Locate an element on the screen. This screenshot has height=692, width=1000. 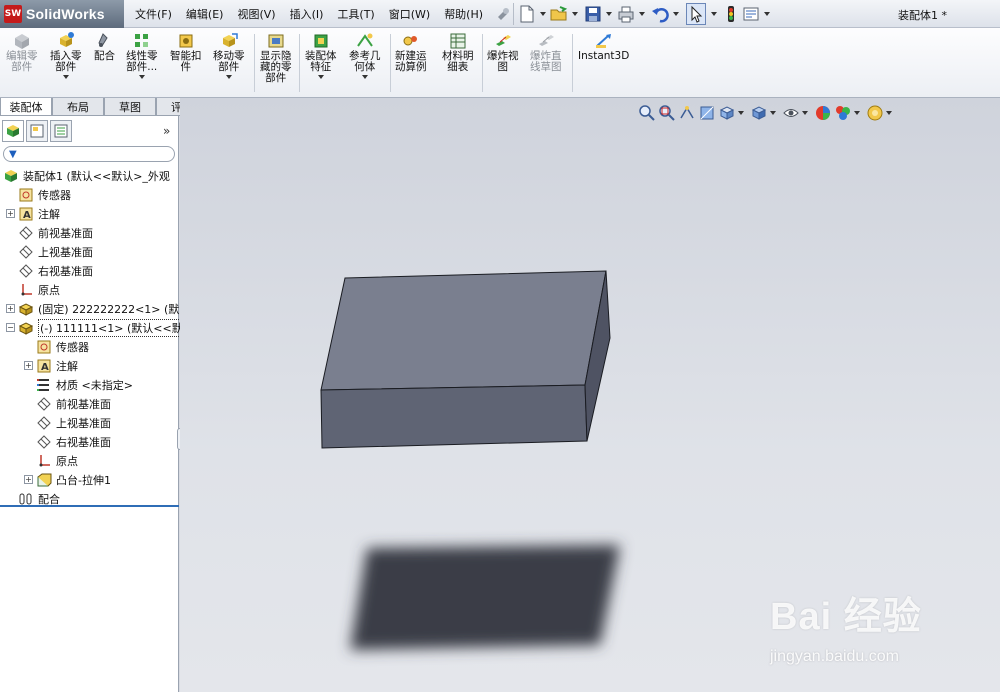
part-front-face is located at coordinates (454, 416).